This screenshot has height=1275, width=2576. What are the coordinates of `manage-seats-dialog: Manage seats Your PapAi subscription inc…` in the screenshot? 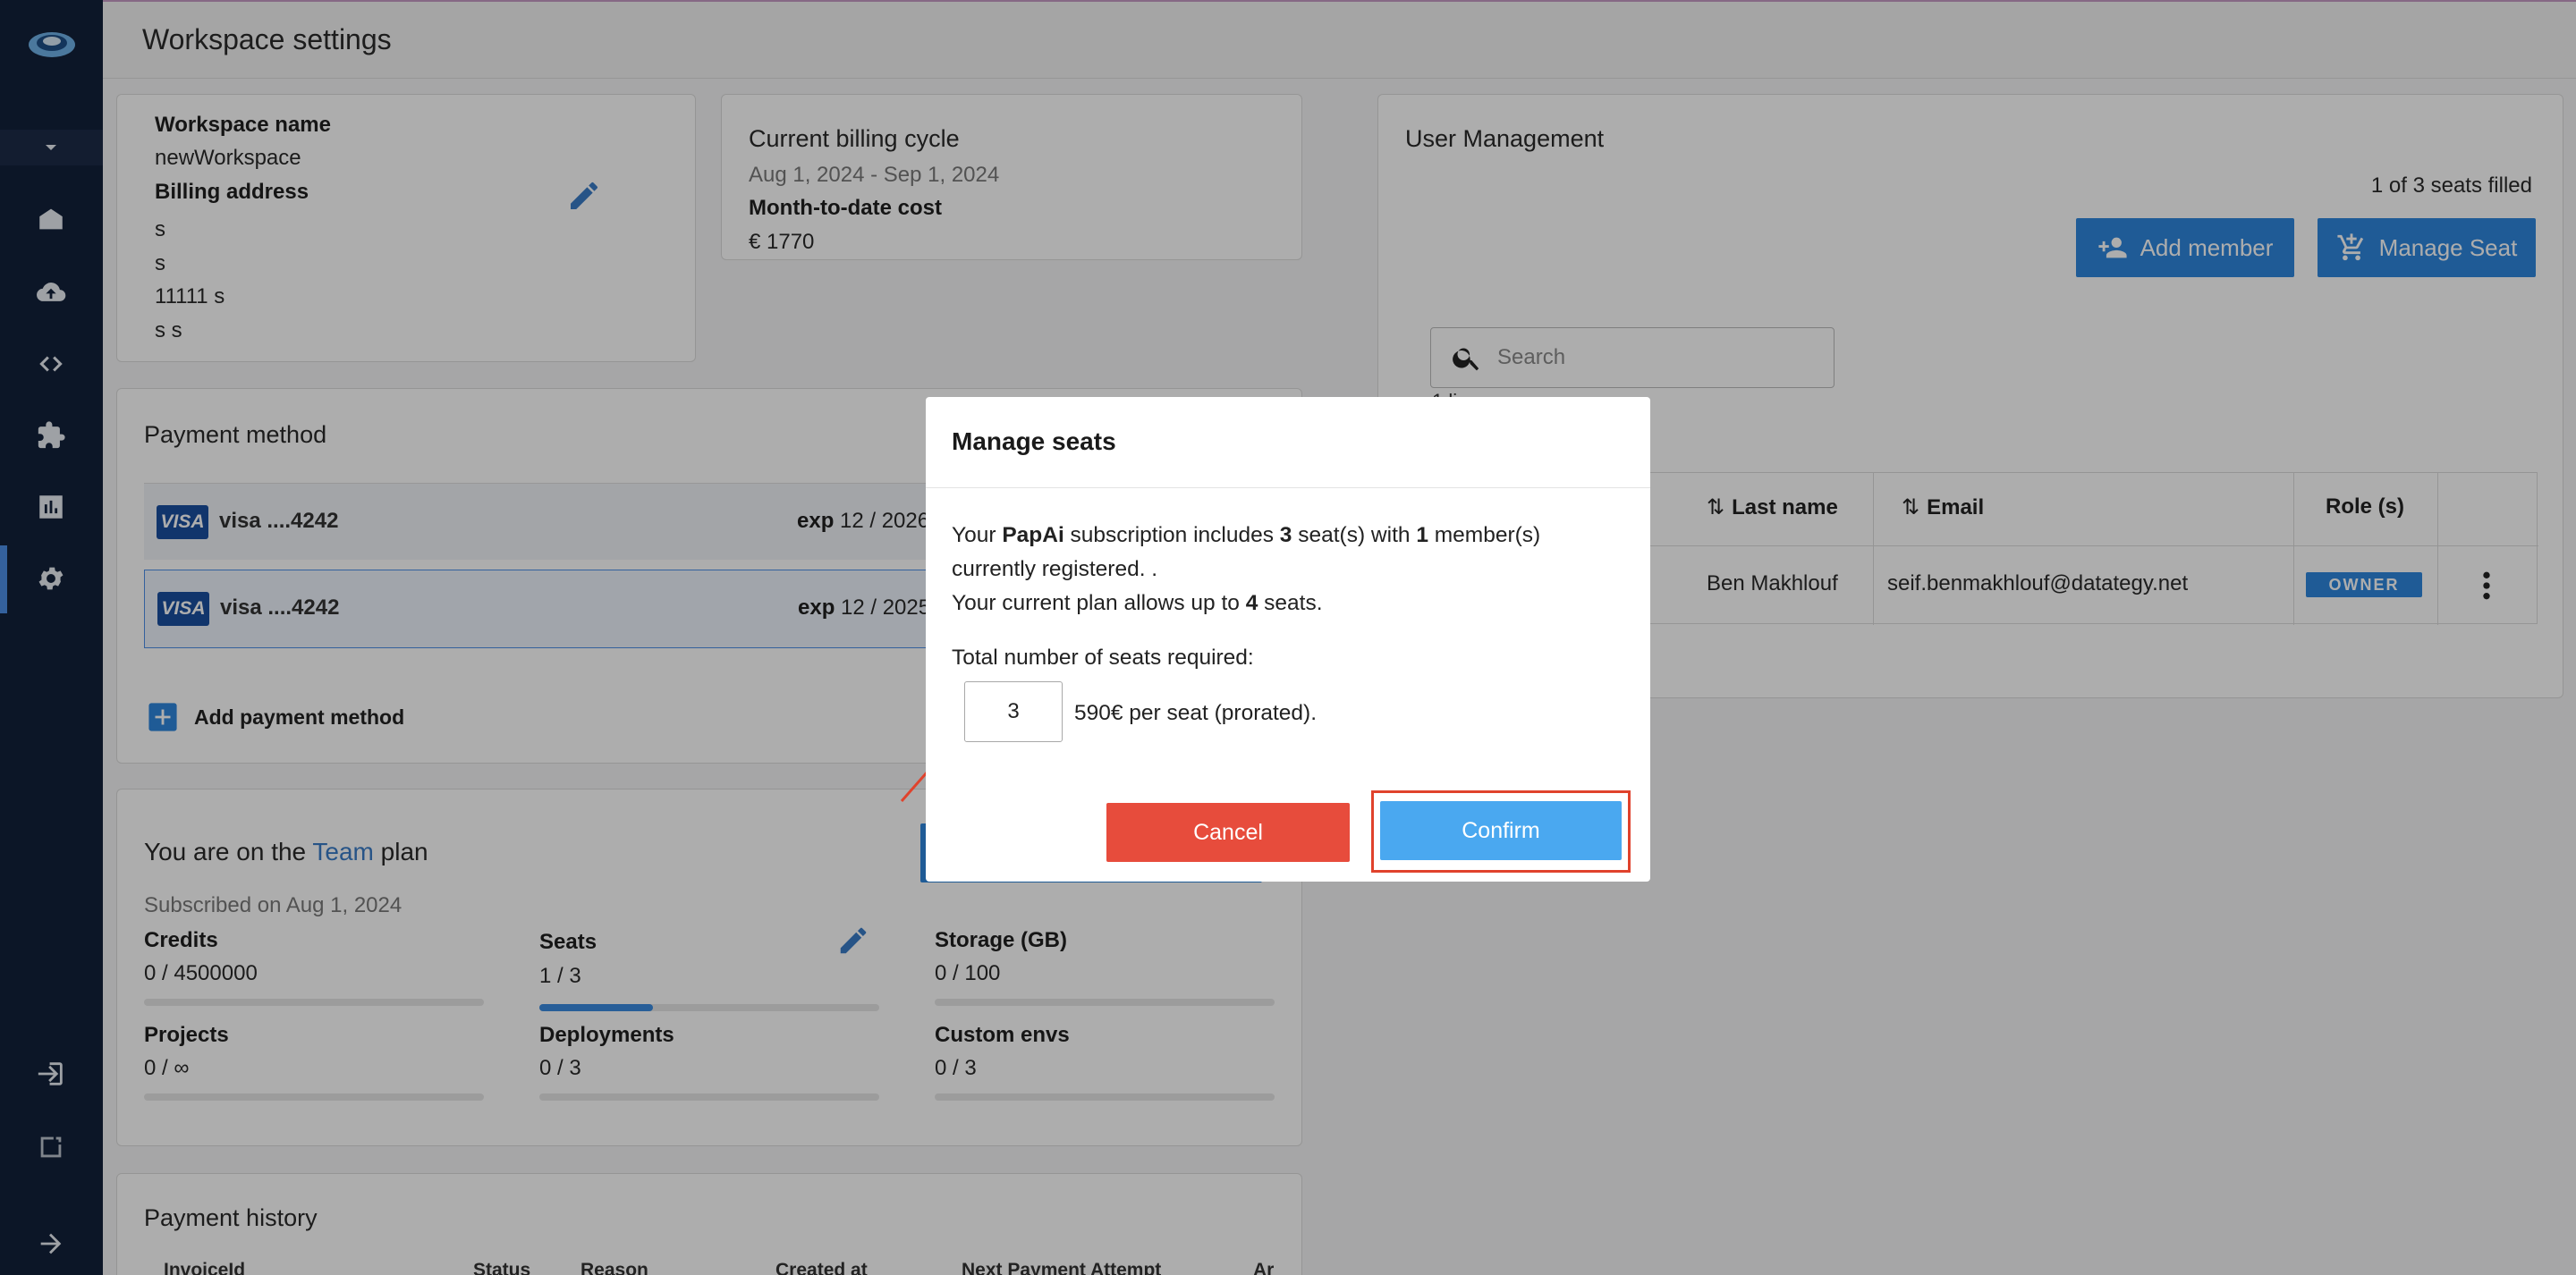 It's located at (1288, 639).